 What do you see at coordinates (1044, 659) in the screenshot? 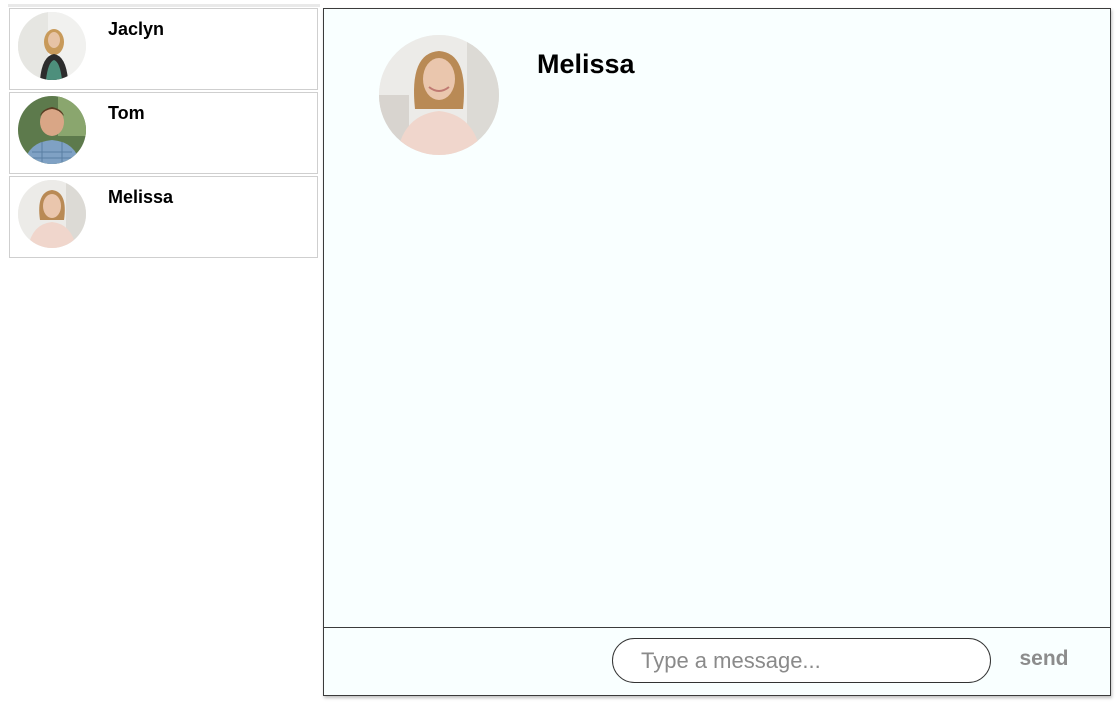
I see `send-button: send` at bounding box center [1044, 659].